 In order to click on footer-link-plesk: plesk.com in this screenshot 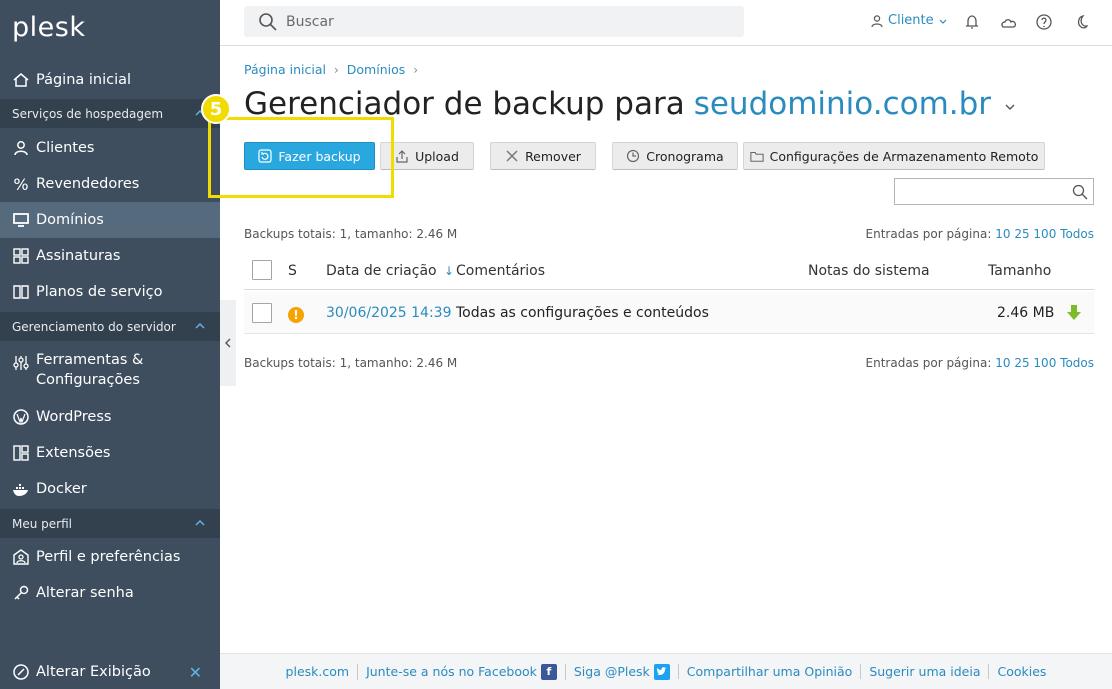, I will do `click(318, 671)`.